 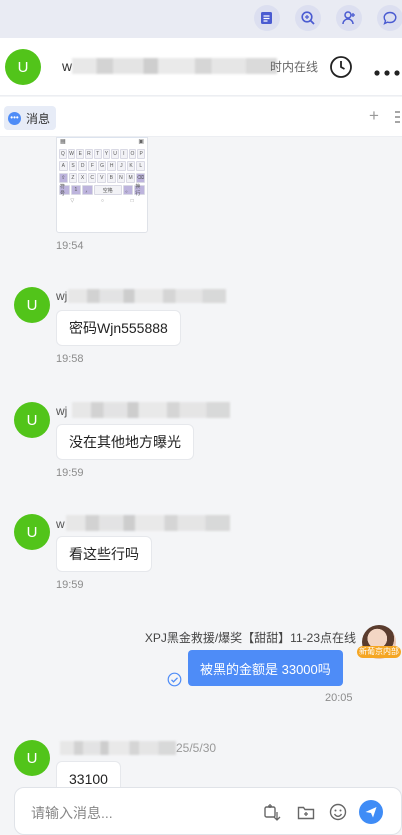 I want to click on contact-name-redacted, so click(x=174, y=66).